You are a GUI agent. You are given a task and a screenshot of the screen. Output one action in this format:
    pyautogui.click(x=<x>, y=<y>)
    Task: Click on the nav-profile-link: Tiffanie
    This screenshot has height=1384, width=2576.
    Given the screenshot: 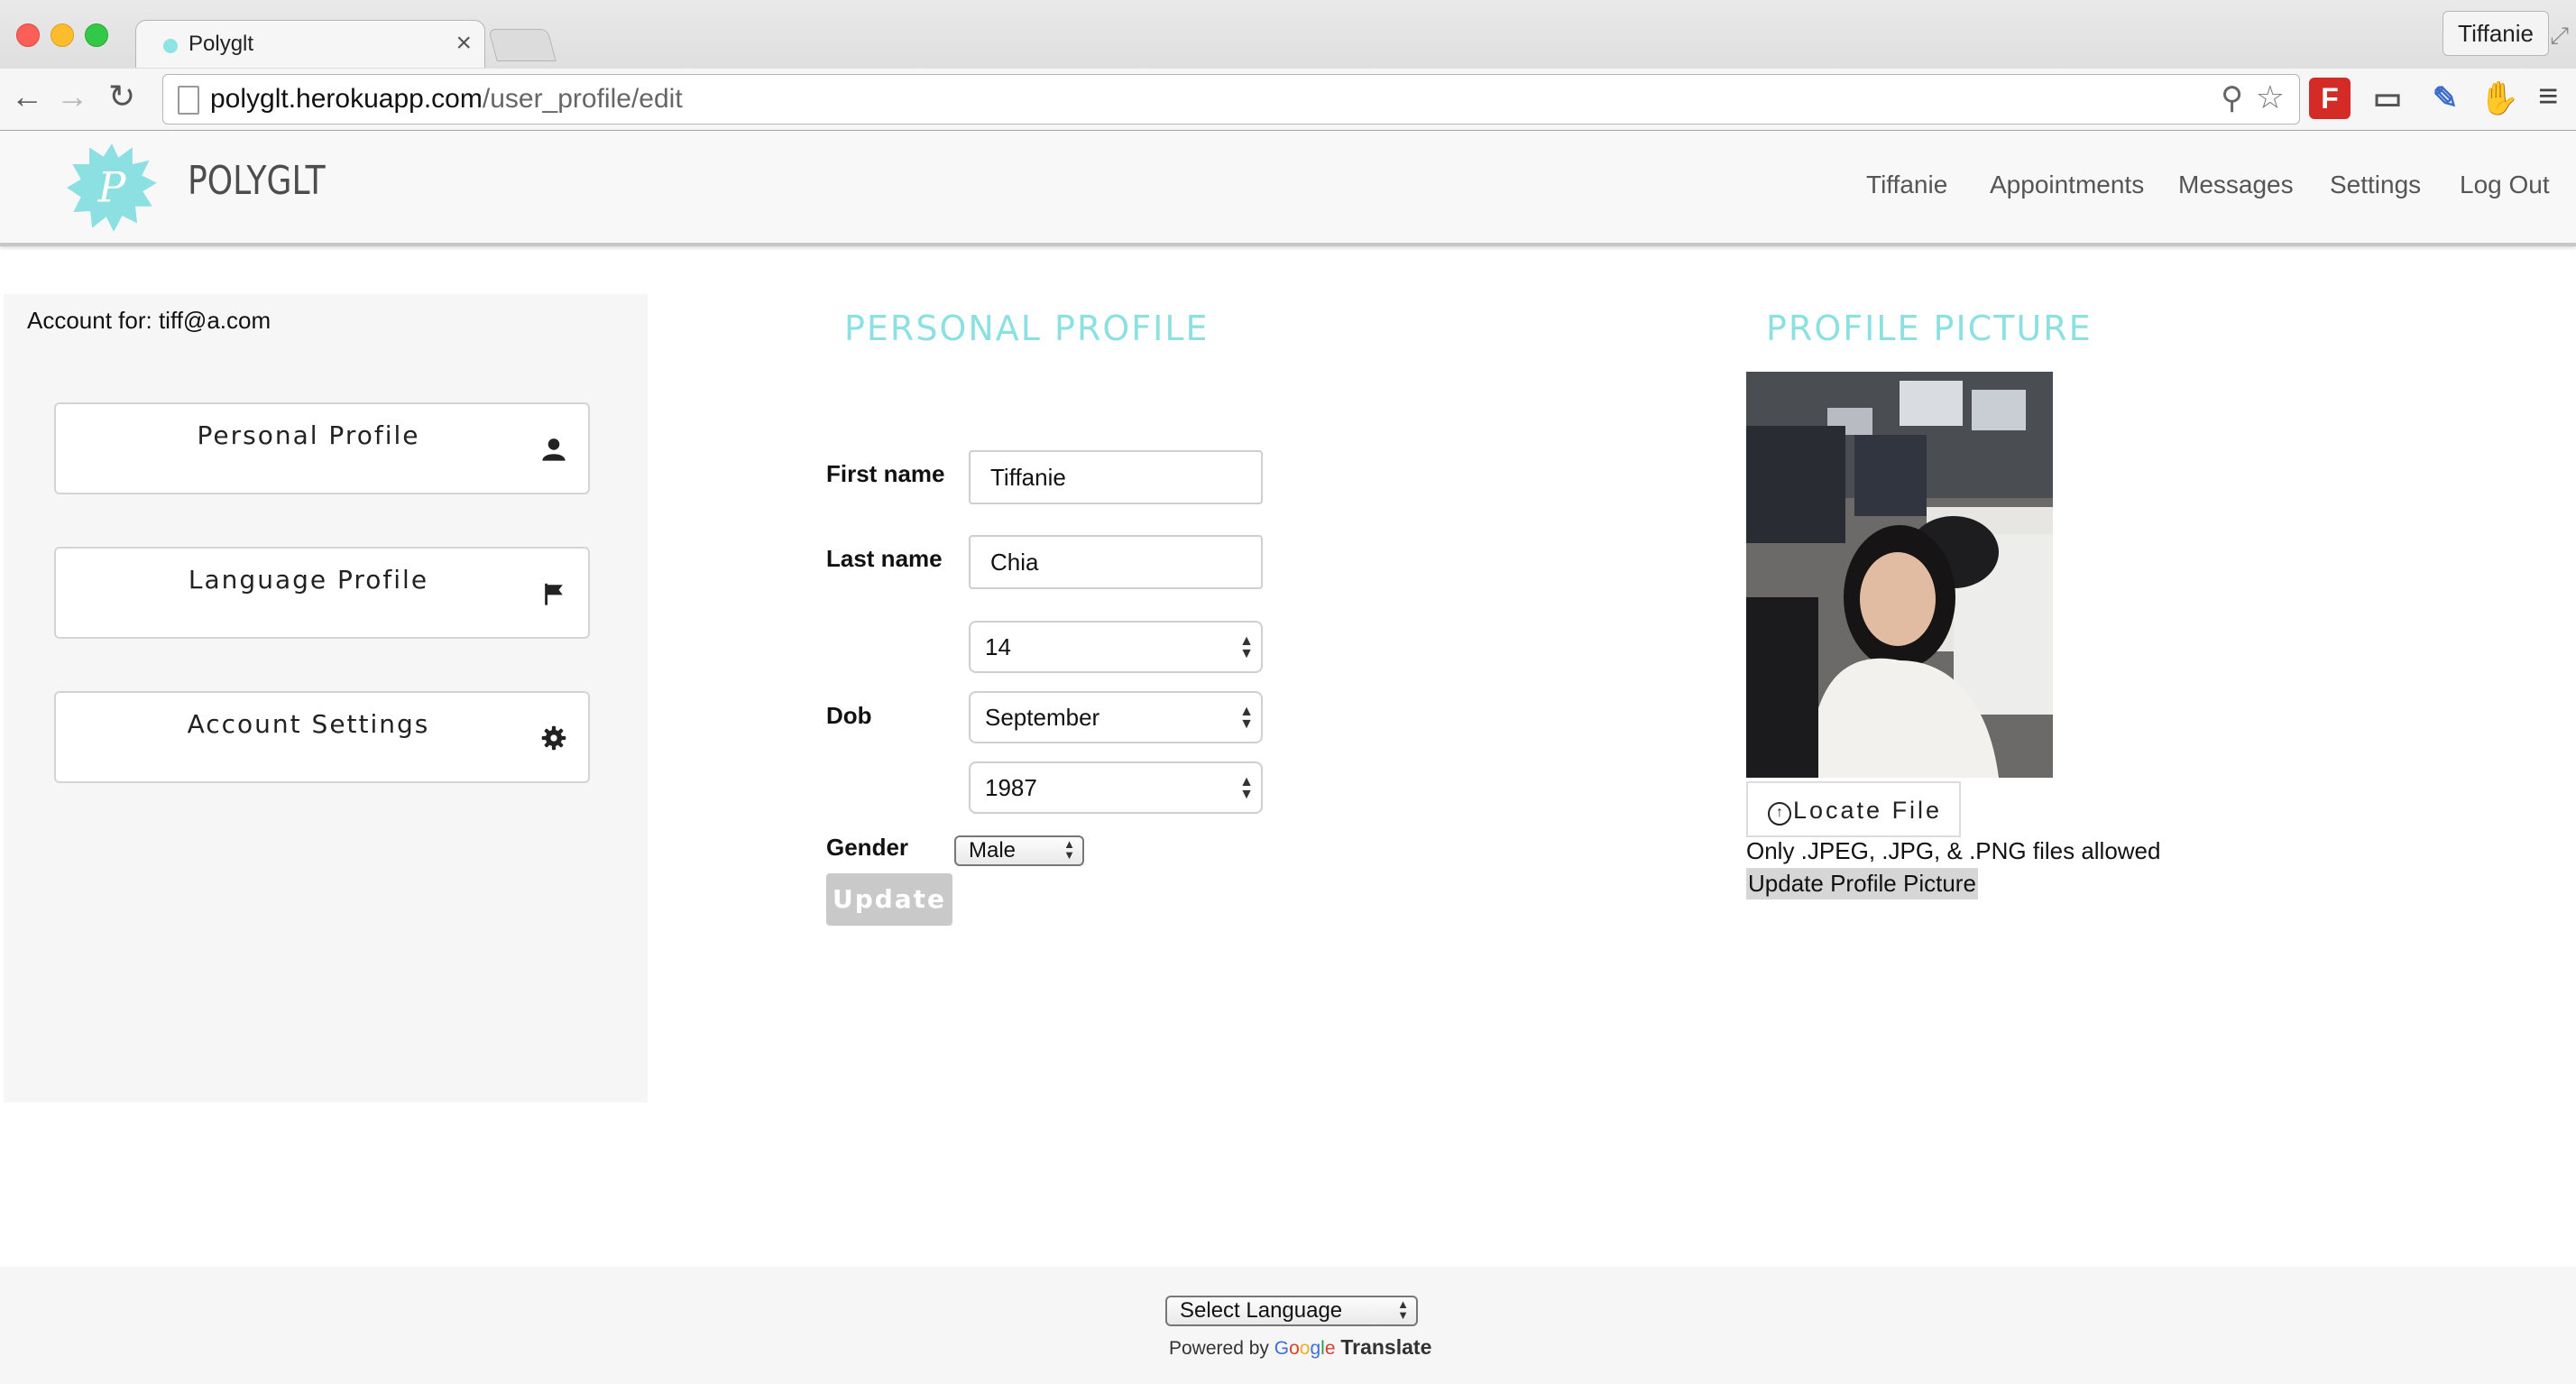 What is the action you would take?
    pyautogui.click(x=1907, y=185)
    